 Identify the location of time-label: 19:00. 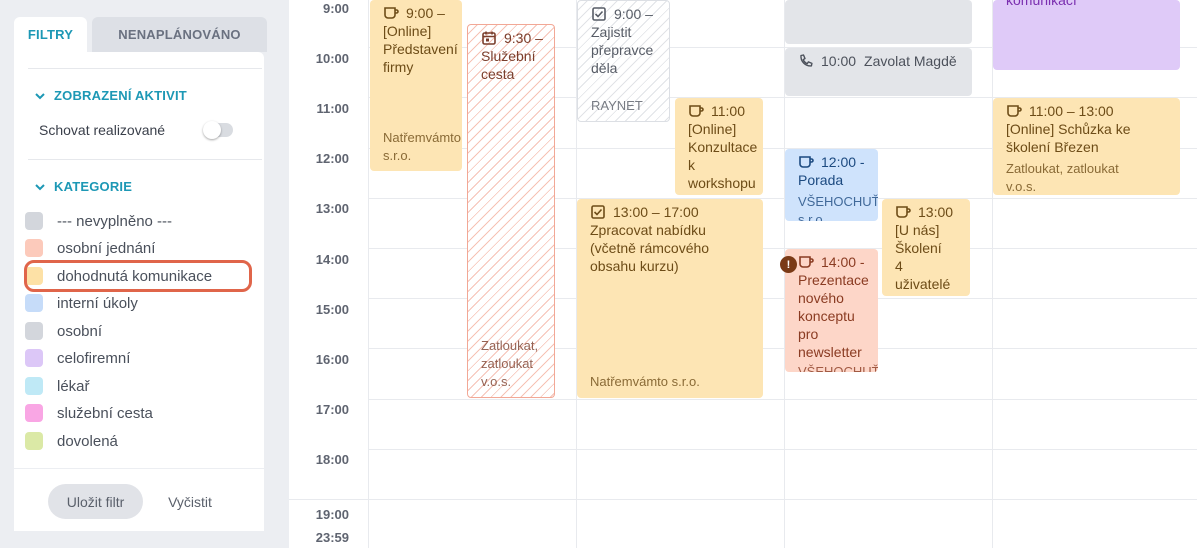
(332, 514).